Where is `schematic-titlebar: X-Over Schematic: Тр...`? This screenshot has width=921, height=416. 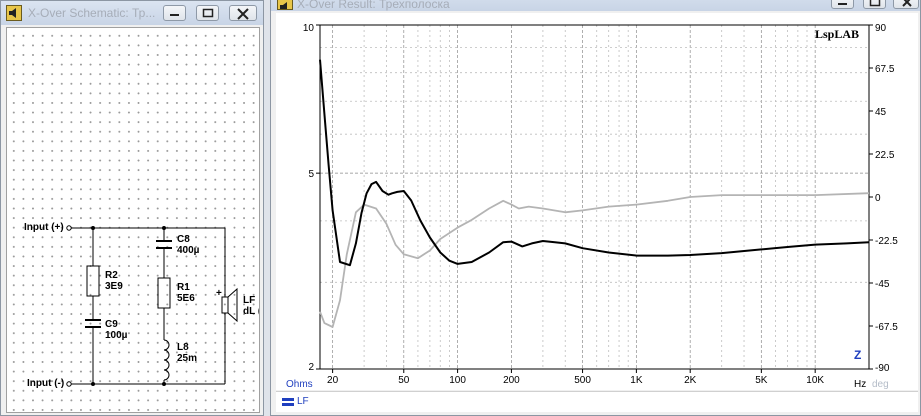
schematic-titlebar: X-Over Schematic: Тр... is located at coordinates (132, 13).